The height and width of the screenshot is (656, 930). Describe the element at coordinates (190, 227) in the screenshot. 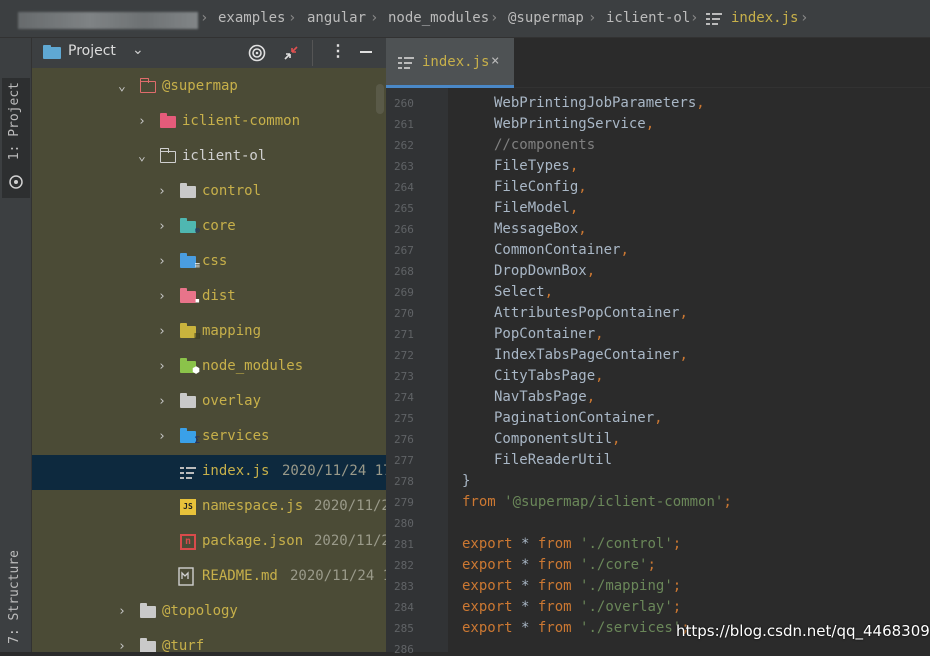

I see `core-folder-icon: ⊗` at that location.